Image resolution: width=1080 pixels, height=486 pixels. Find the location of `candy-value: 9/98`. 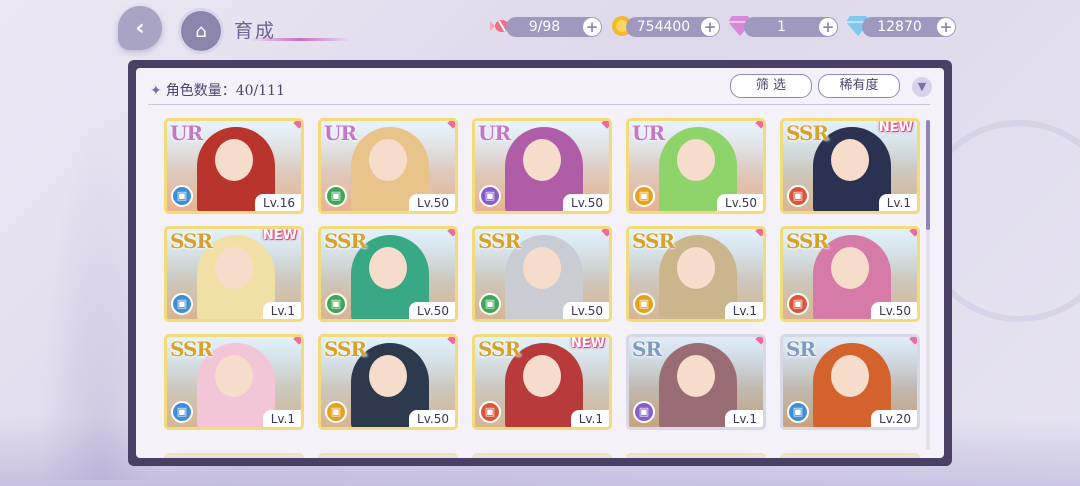

candy-value: 9/98 is located at coordinates (544, 27).